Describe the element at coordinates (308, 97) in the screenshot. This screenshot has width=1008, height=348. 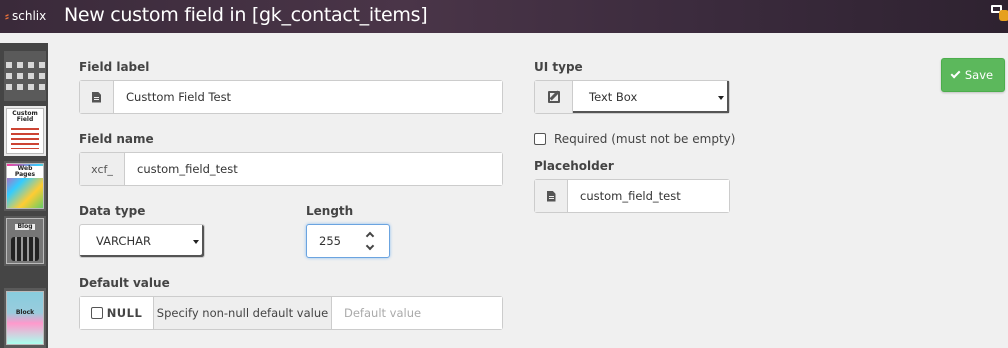
I see `field-label-input: Custtom Field Test` at that location.